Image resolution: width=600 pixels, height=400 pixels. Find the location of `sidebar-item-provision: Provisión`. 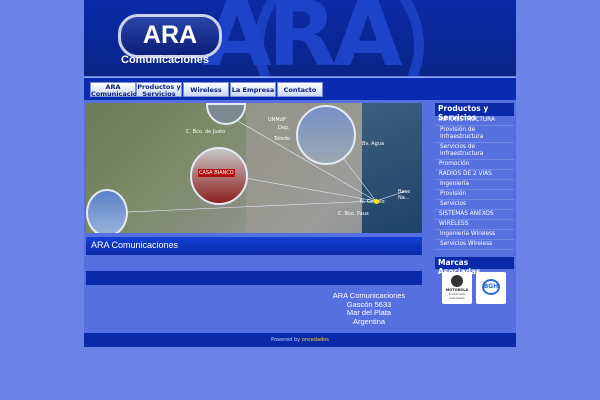

sidebar-item-provision: Provisión is located at coordinates (474, 195).